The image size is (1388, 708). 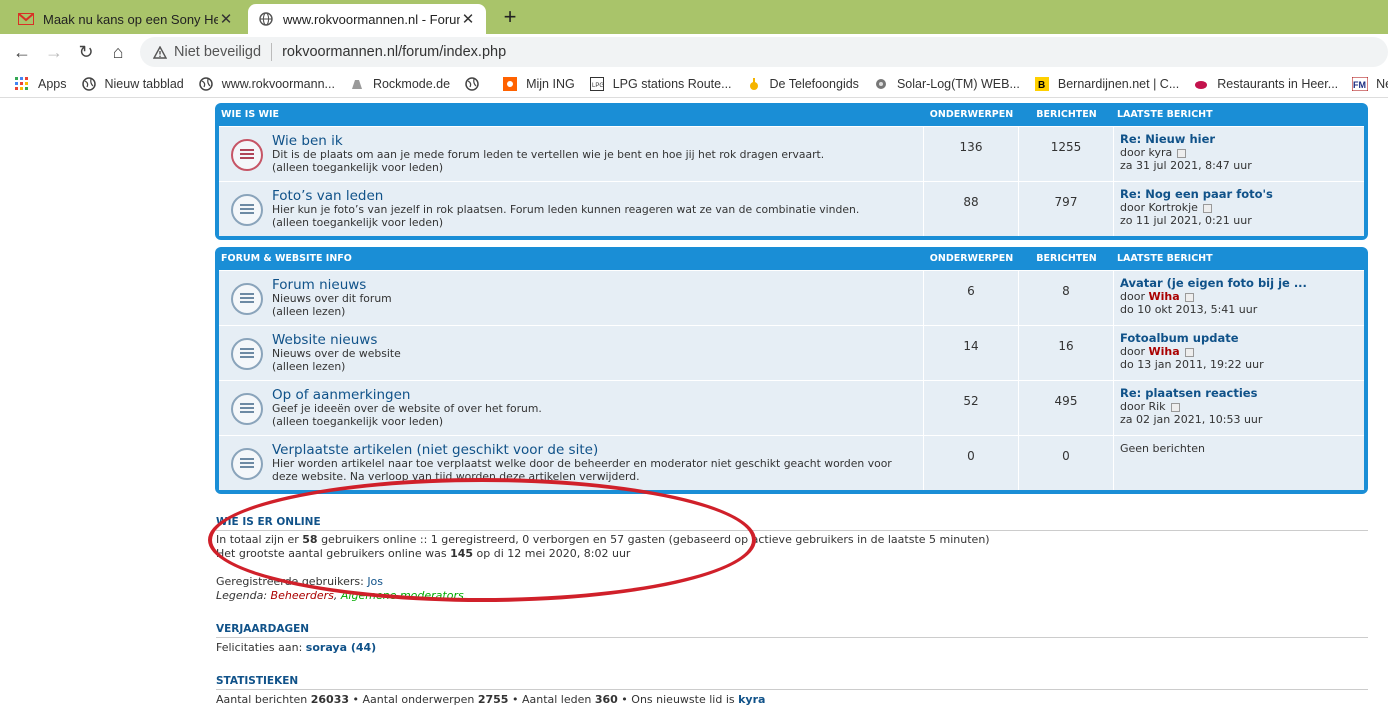 What do you see at coordinates (606, 699) in the screenshot?
I see `stats-members: 360` at bounding box center [606, 699].